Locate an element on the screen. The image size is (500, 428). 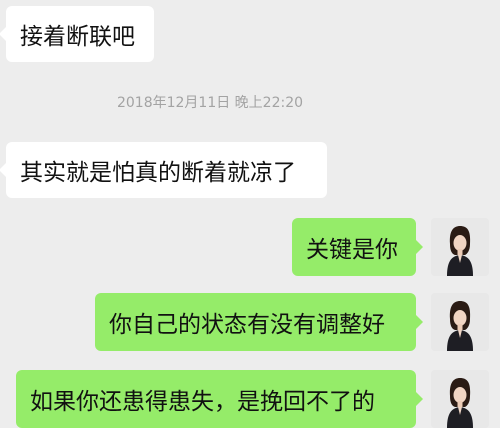
message-bubble-received: 其实就是怕真的断着就凉了 is located at coordinates (163, 170).